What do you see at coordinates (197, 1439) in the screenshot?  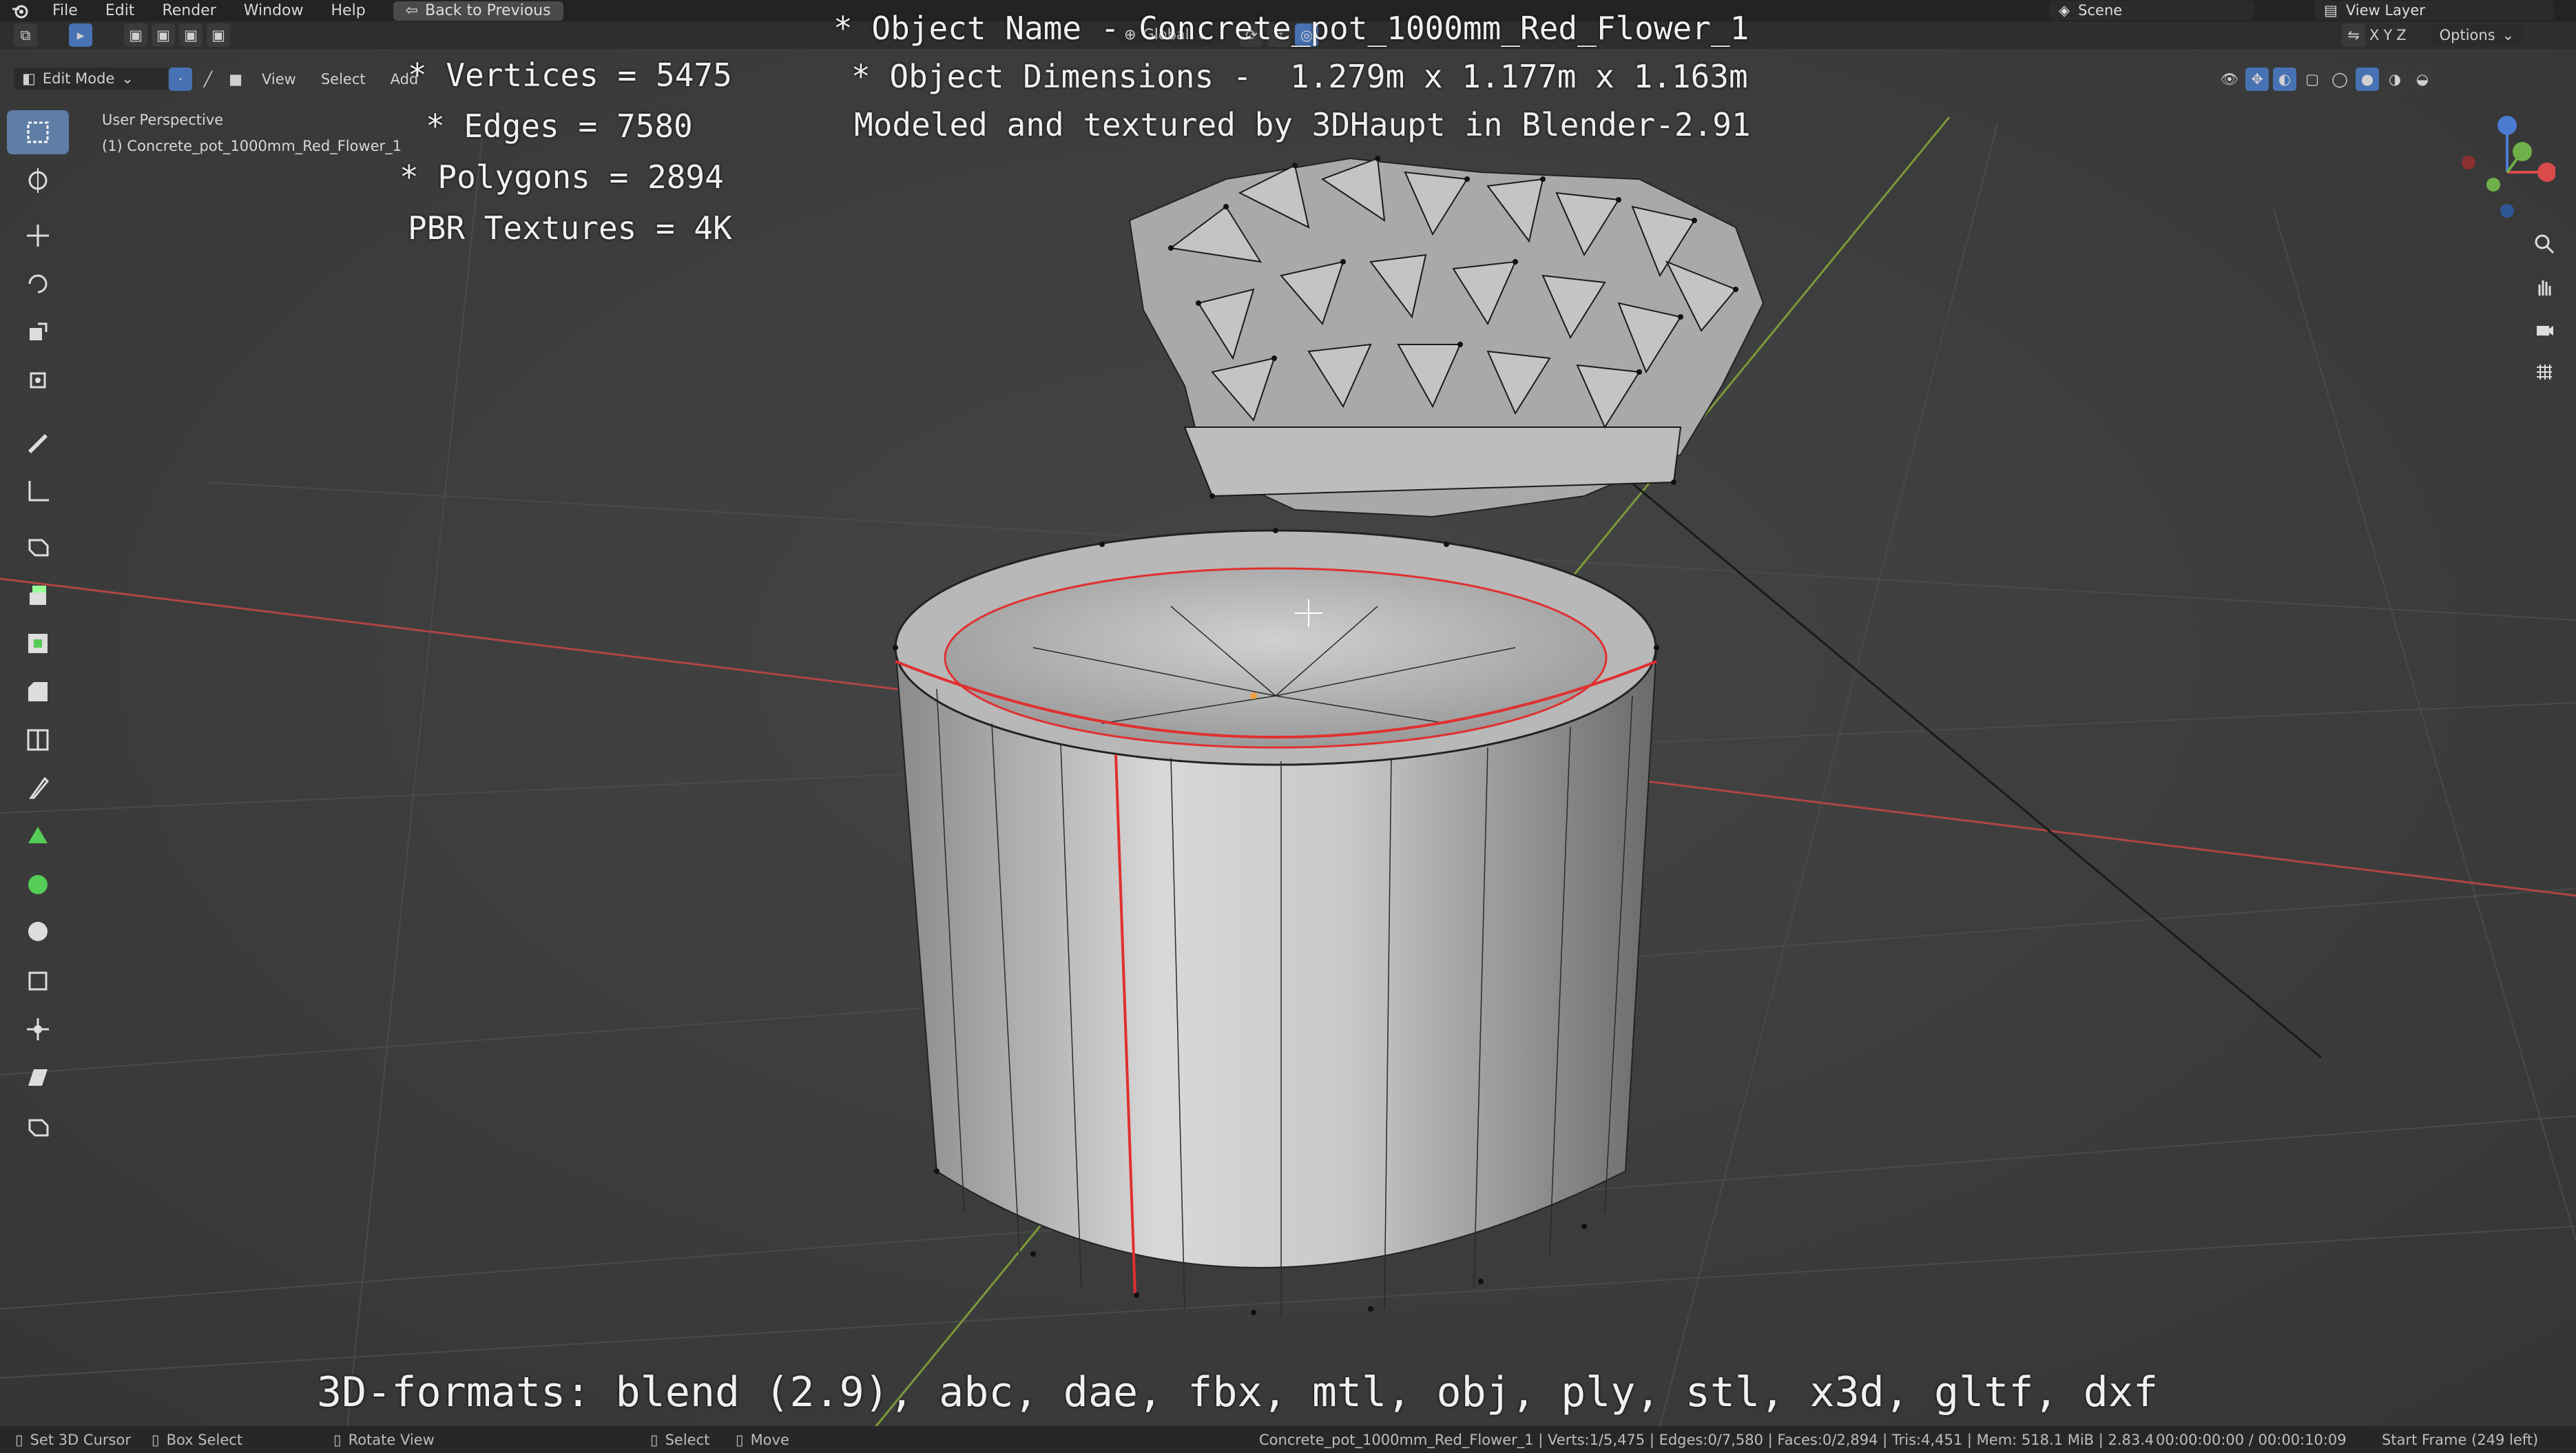 I see `status-hint-box-select: ▯ Box Select` at bounding box center [197, 1439].